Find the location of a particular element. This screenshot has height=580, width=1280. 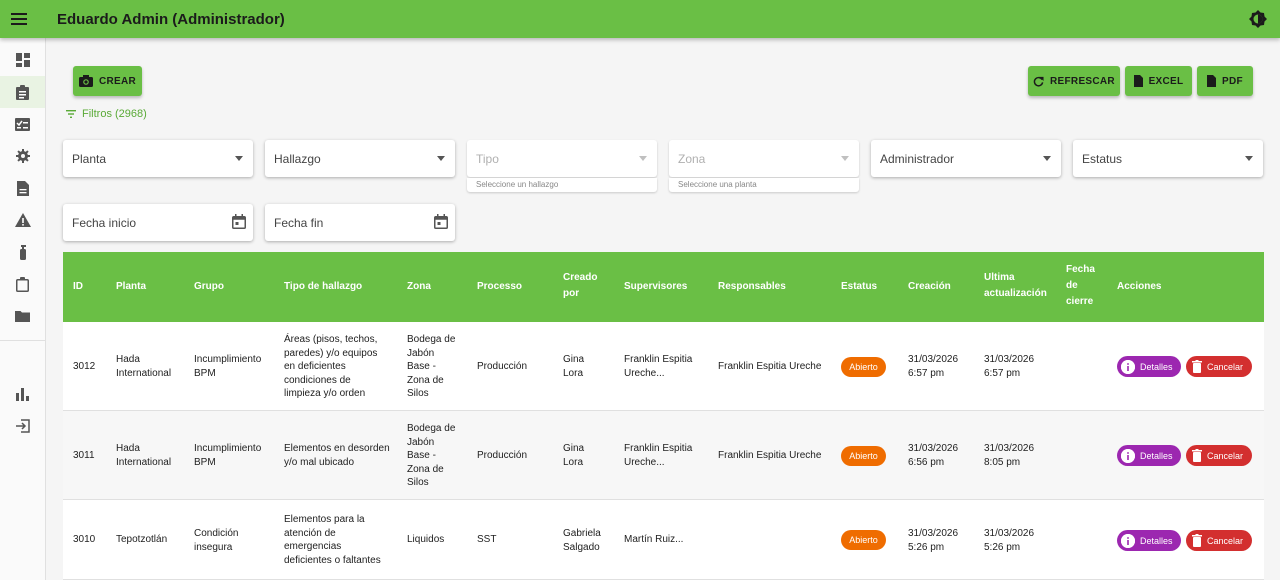

header-ultima: Ultima actualización is located at coordinates (1015, 286).